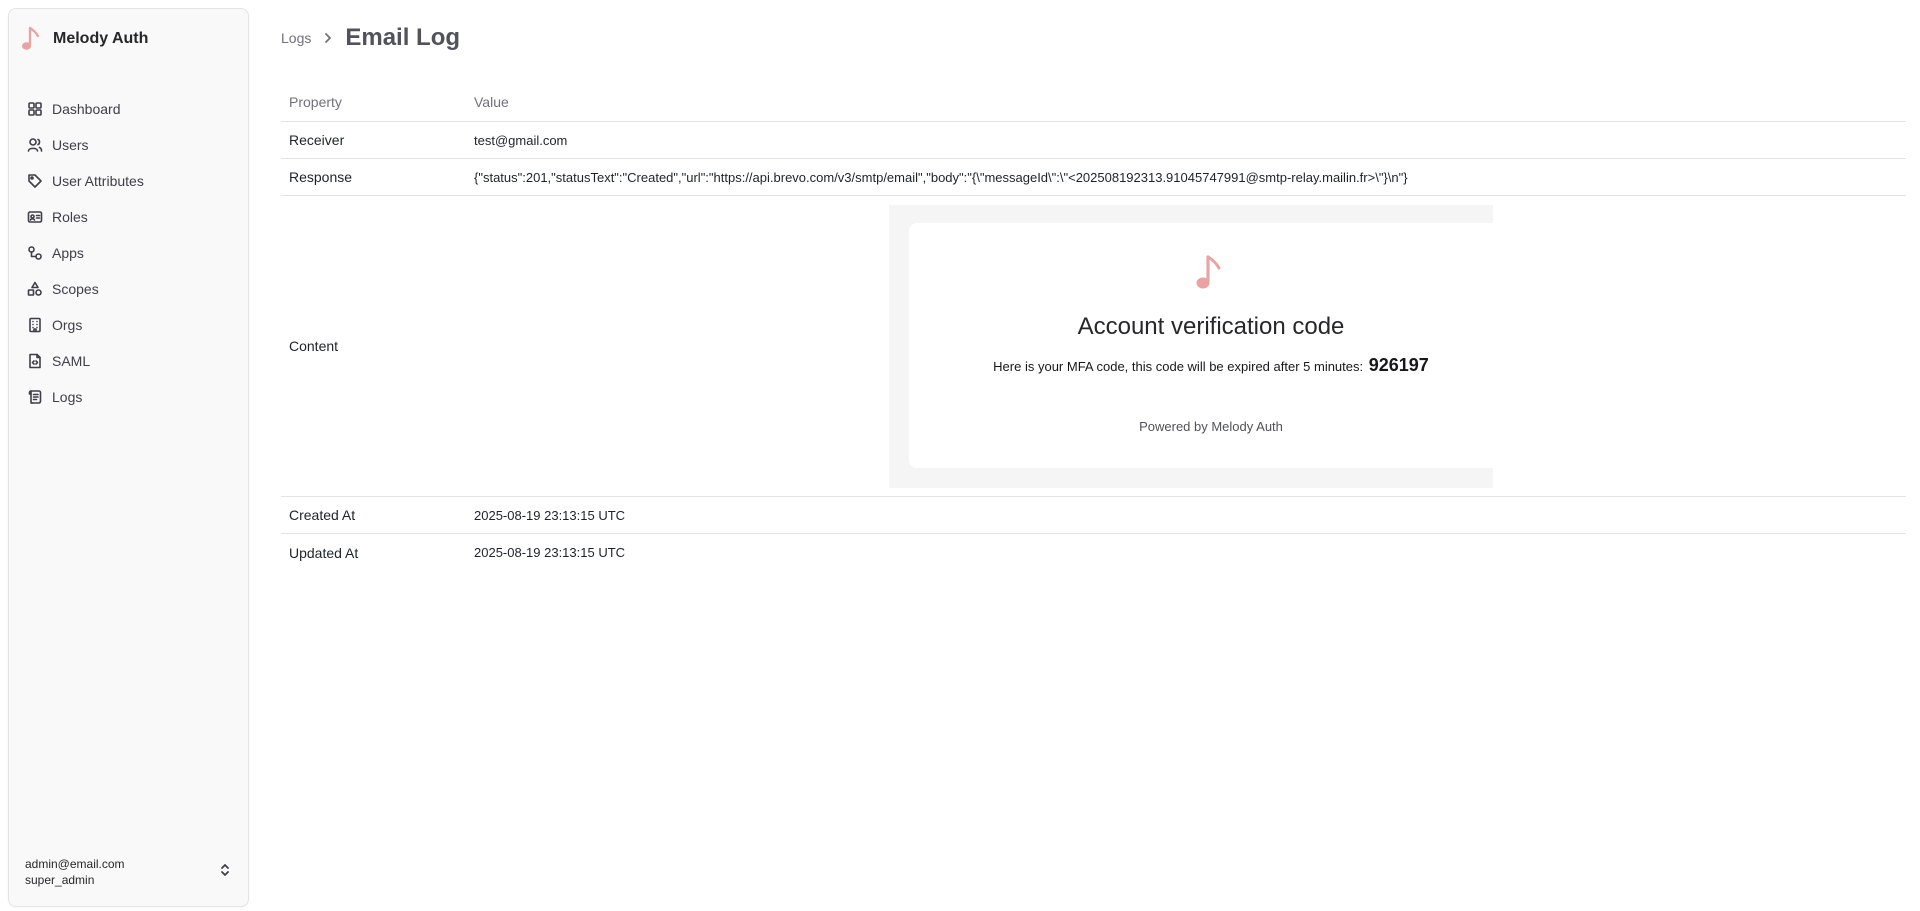 This screenshot has width=1920, height=911. Describe the element at coordinates (1211, 426) in the screenshot. I see `email-powered-by: Powered by Melody Auth` at that location.